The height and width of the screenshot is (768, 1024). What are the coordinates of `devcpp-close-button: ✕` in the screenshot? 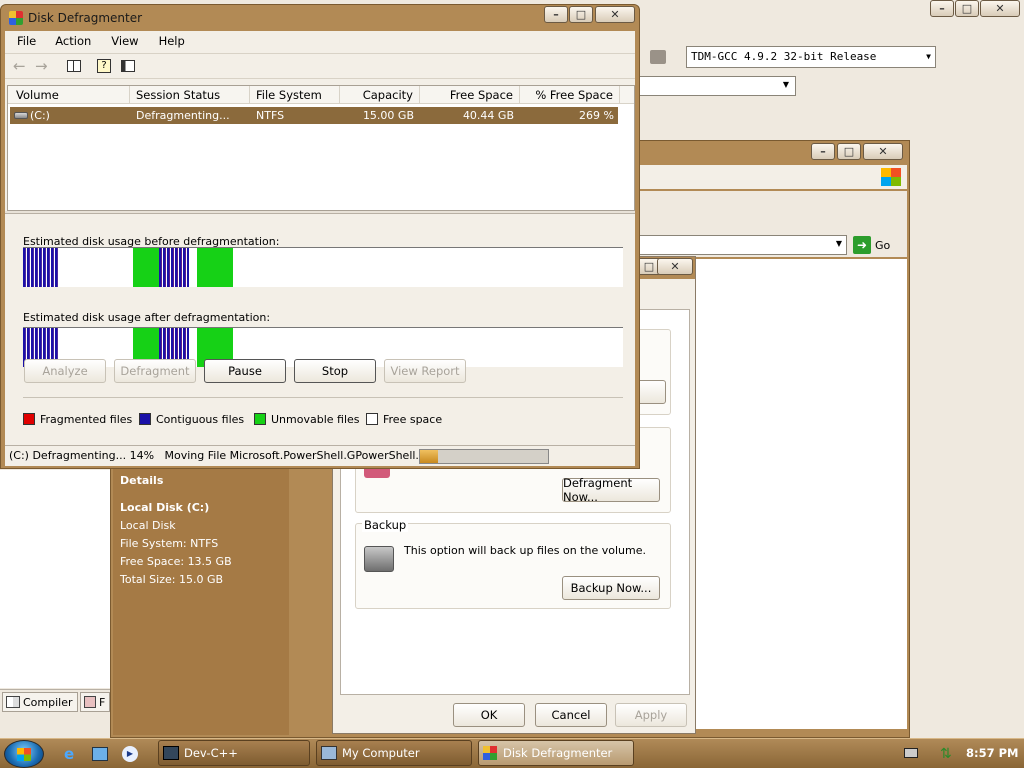 It's located at (1000, 8).